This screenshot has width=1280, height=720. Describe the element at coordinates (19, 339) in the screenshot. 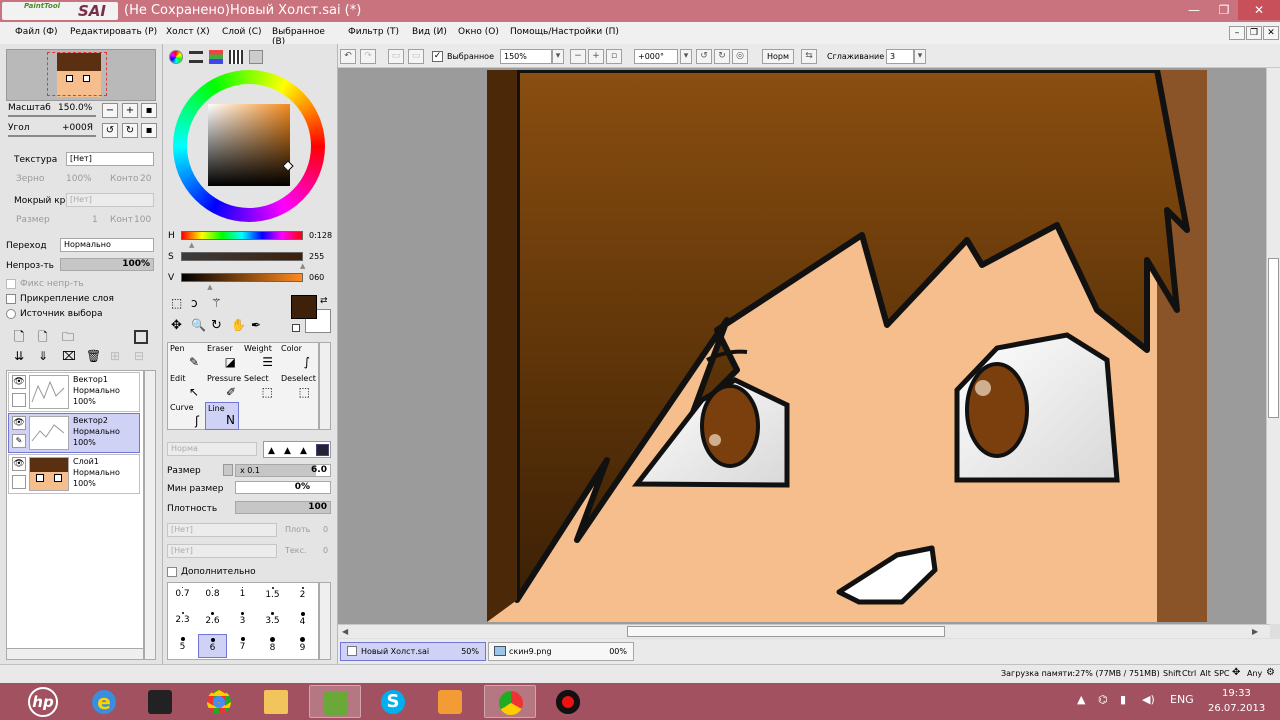

I see `new-layer-icon: 🗋` at that location.